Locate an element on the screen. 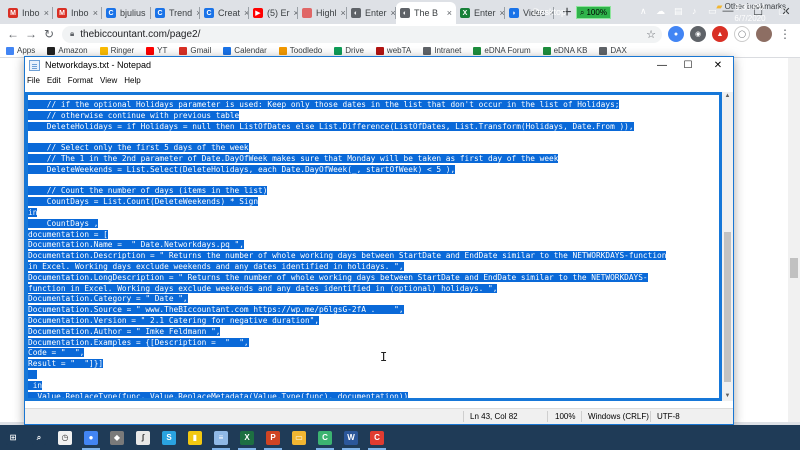 The image size is (800, 450). battery-icon: ▭ is located at coordinates (712, 11).